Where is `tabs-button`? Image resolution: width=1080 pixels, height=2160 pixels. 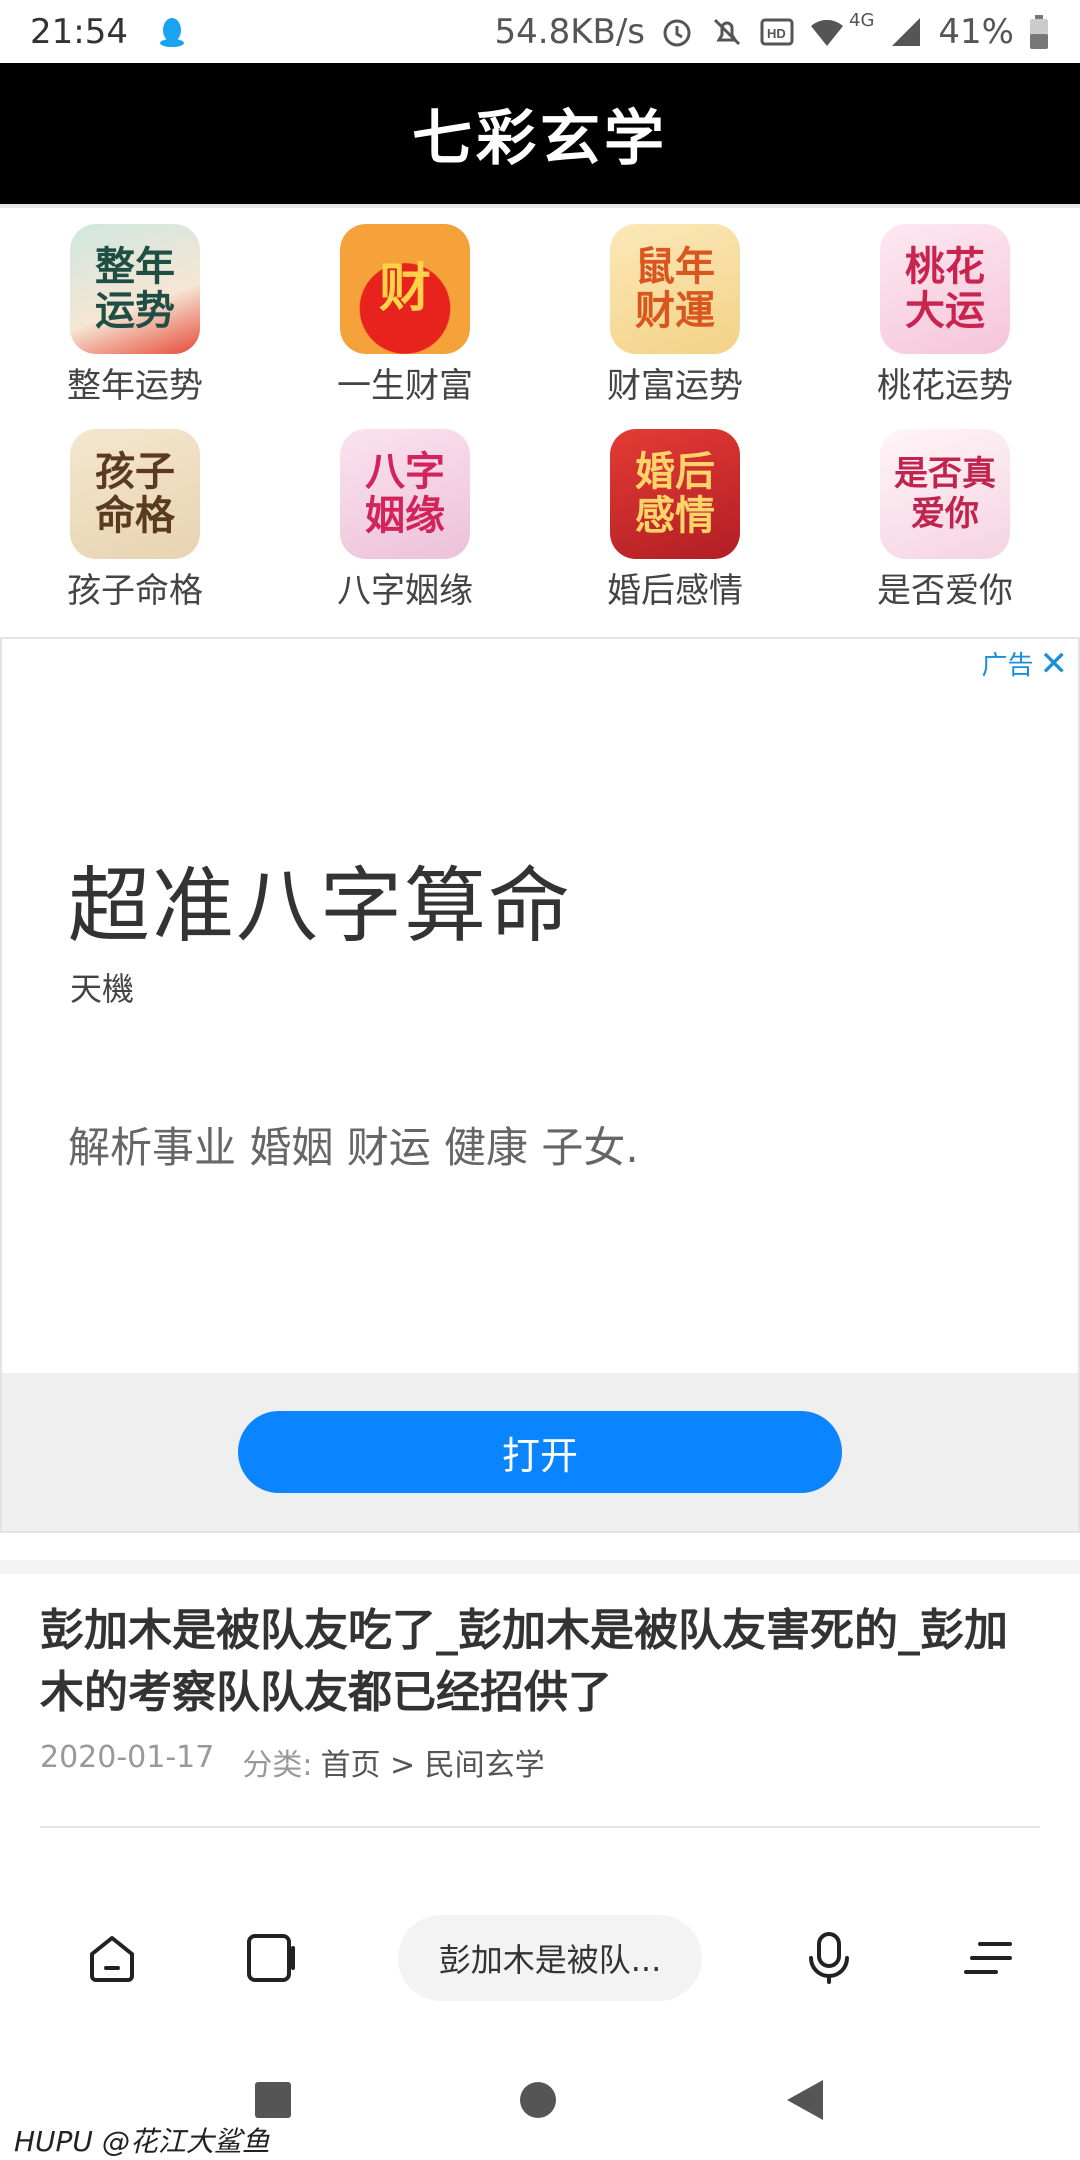
tabs-button is located at coordinates (271, 1958).